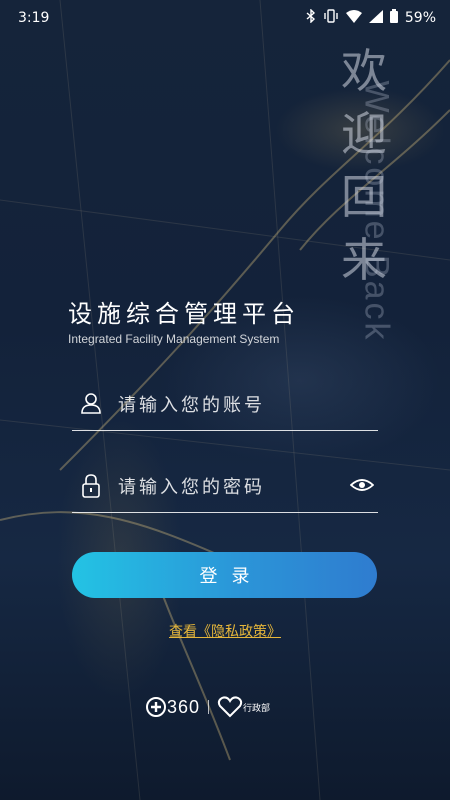  I want to click on status-time: 3:19, so click(34, 18).